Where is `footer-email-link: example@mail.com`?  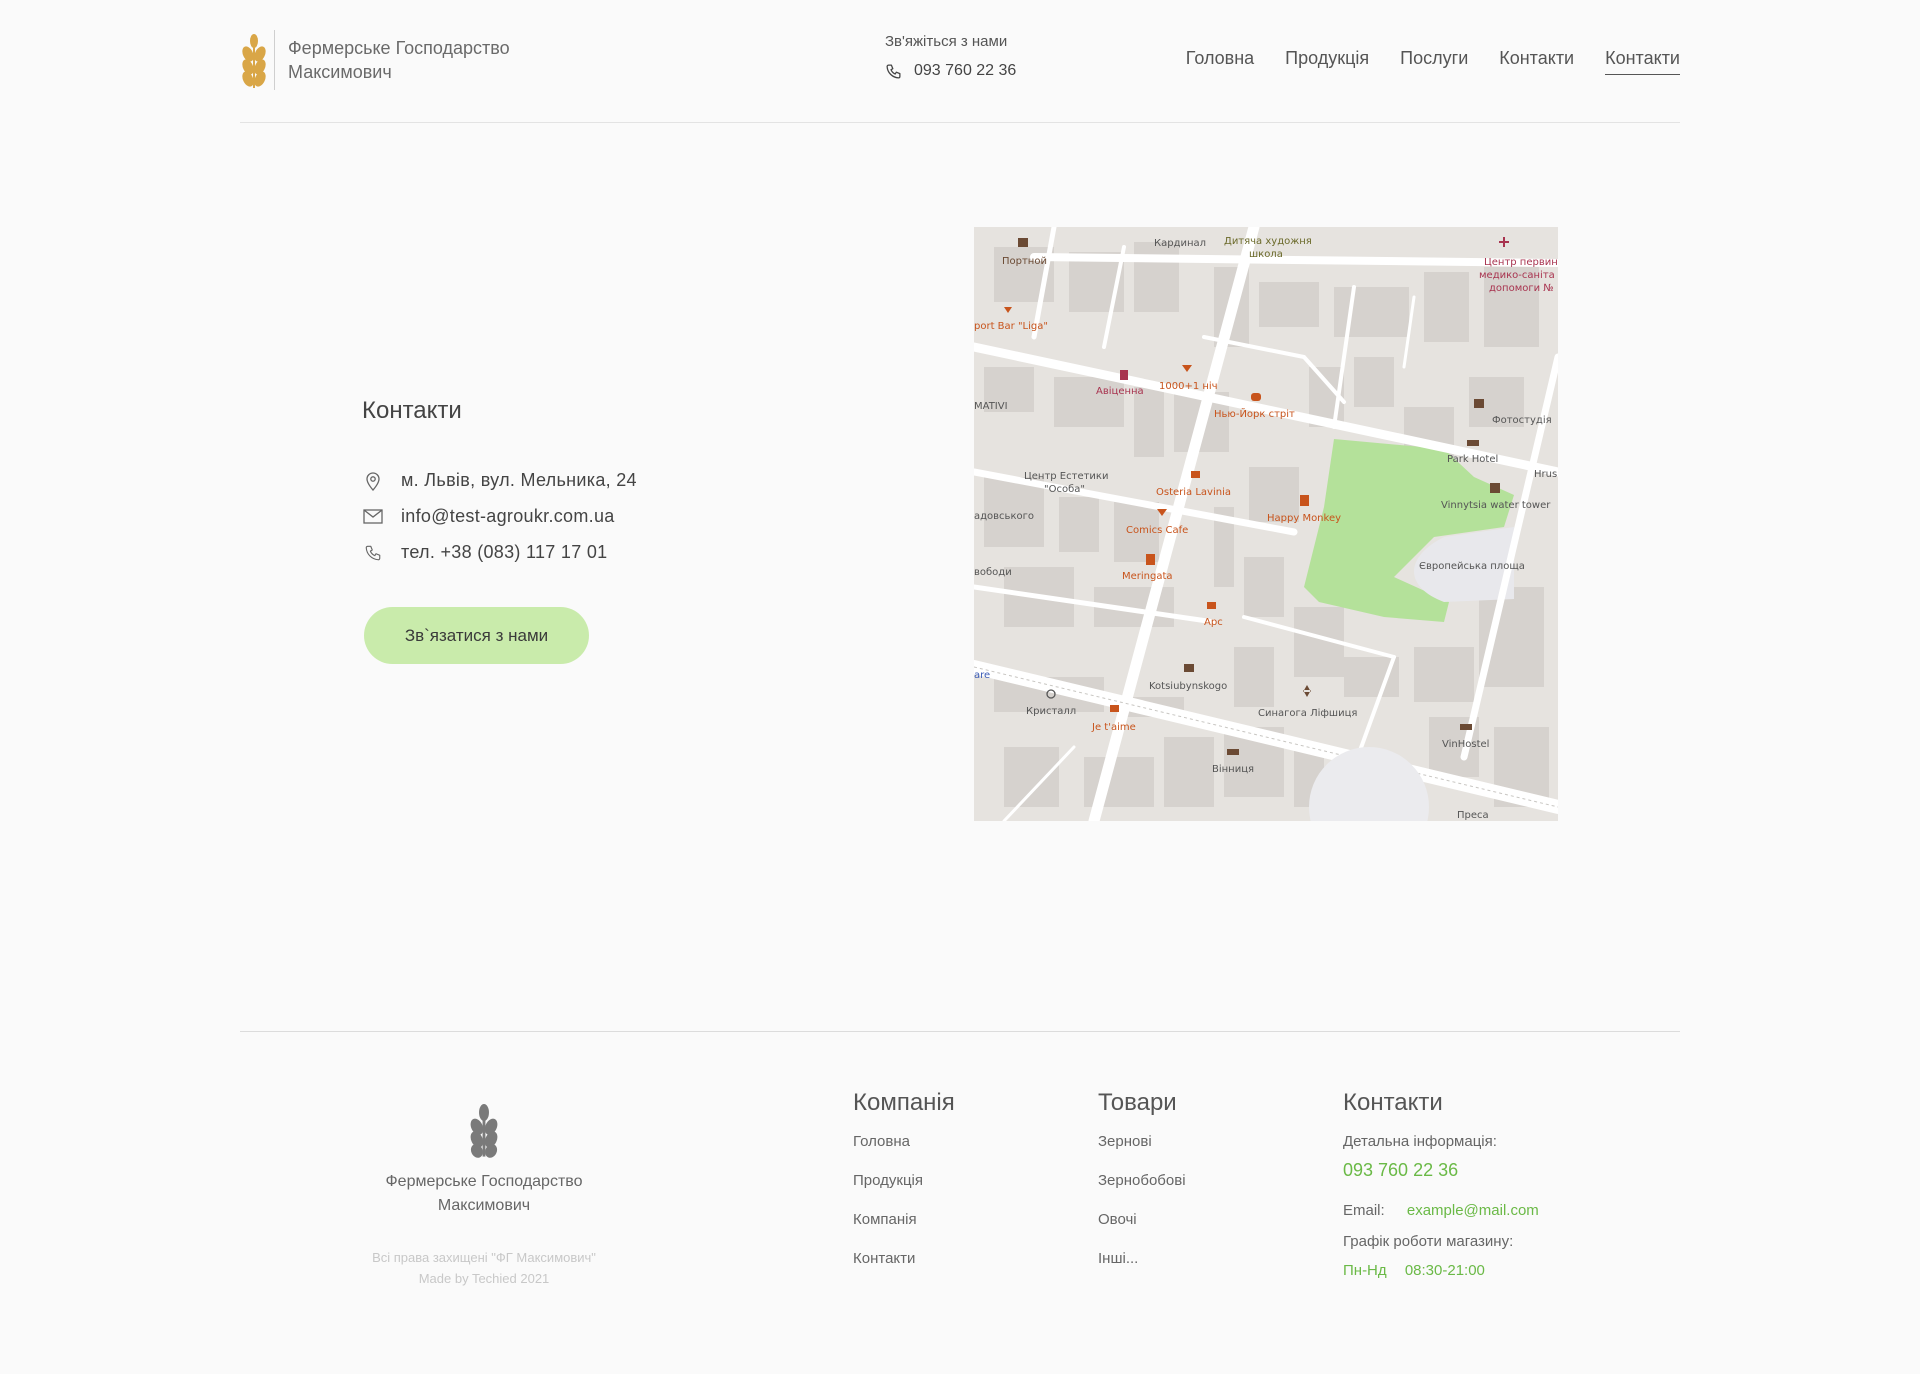 footer-email-link: example@mail.com is located at coordinates (1473, 1210).